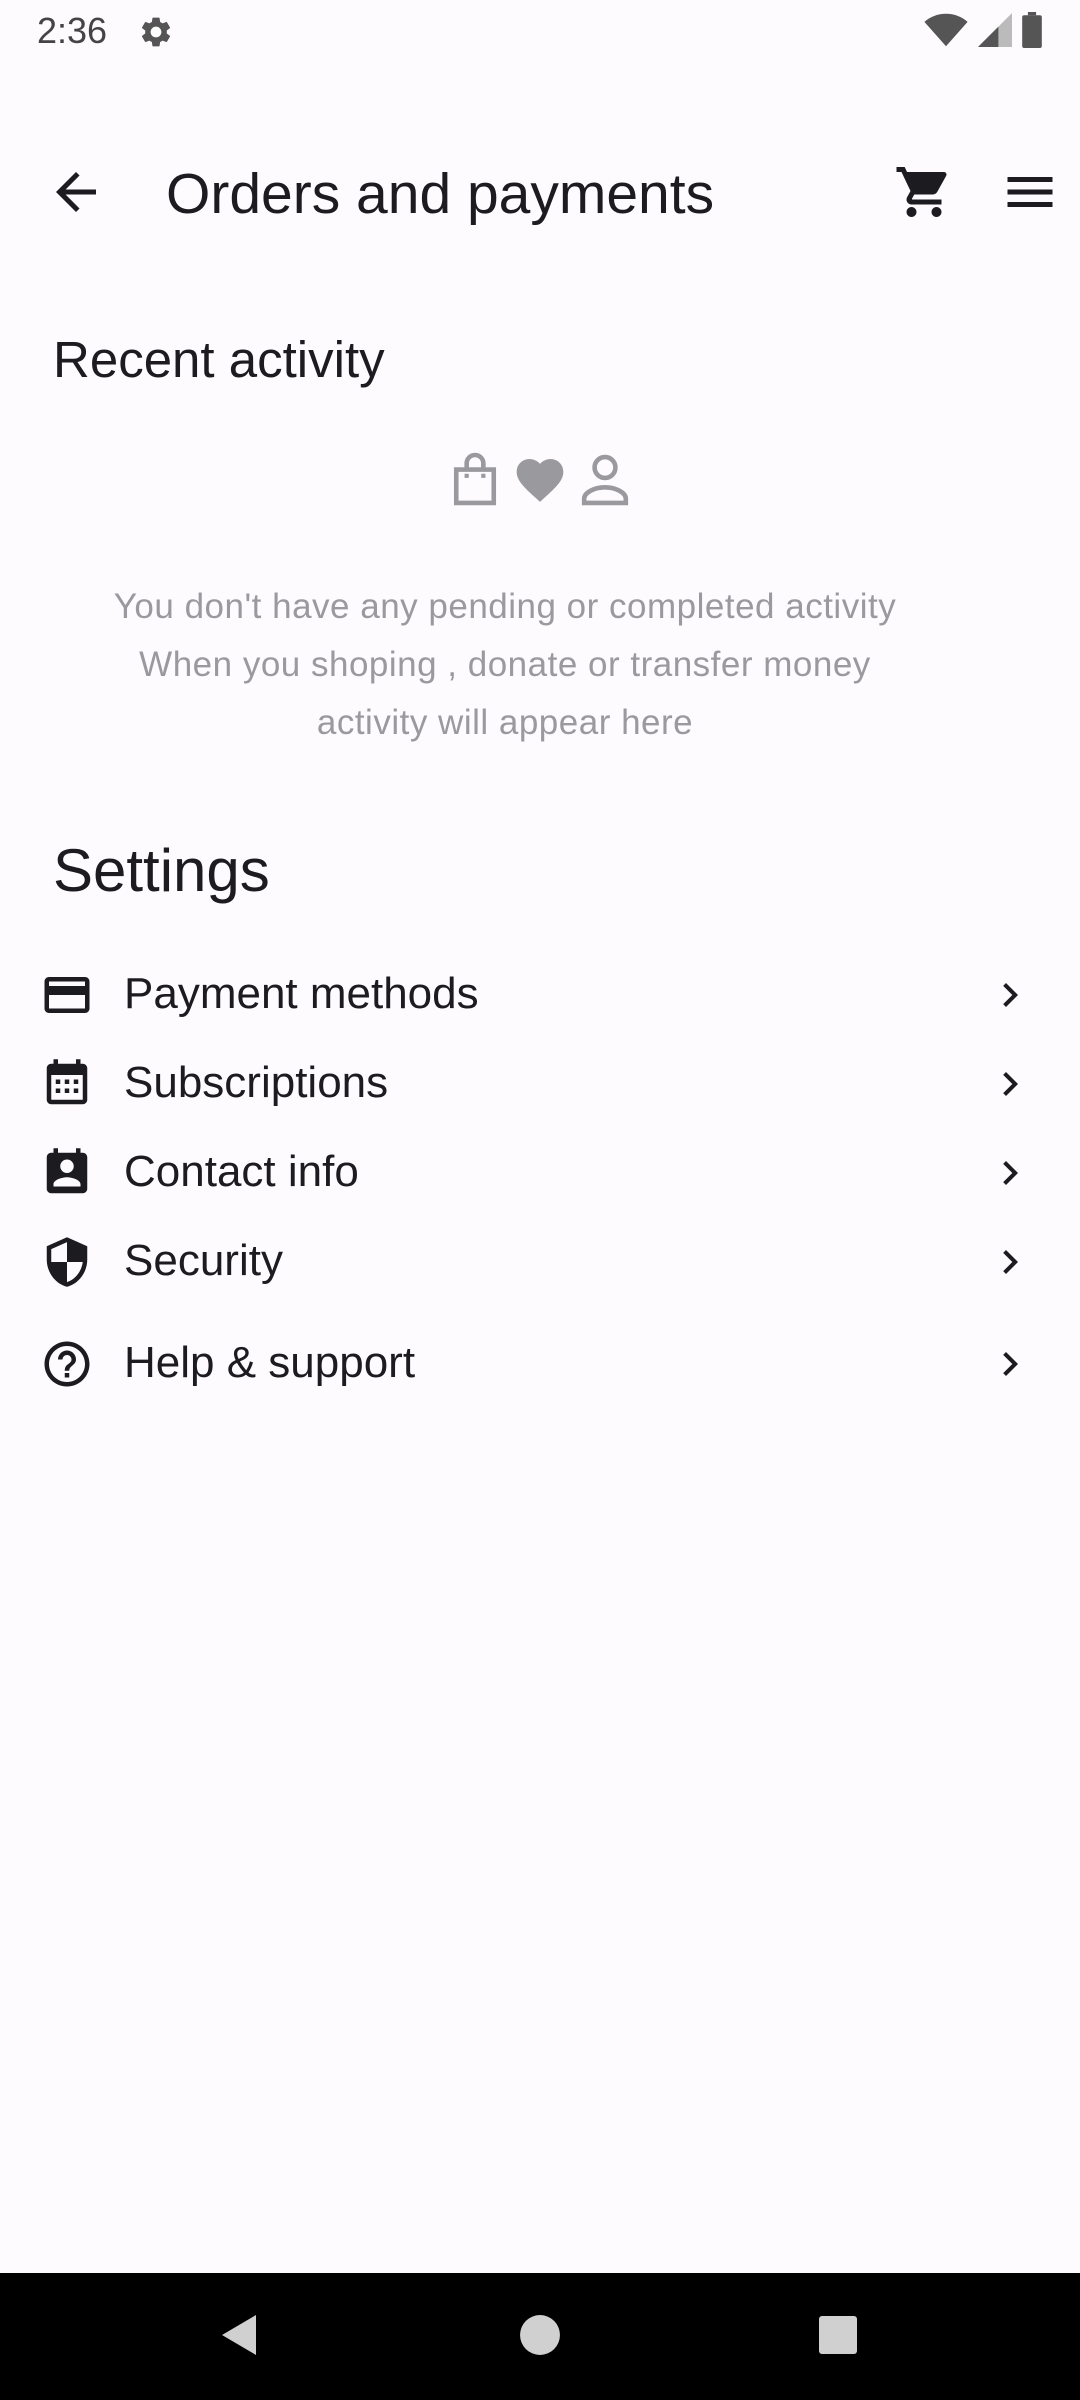 The height and width of the screenshot is (2400, 1080). What do you see at coordinates (440, 194) in the screenshot?
I see `page-title: Orders and payments` at bounding box center [440, 194].